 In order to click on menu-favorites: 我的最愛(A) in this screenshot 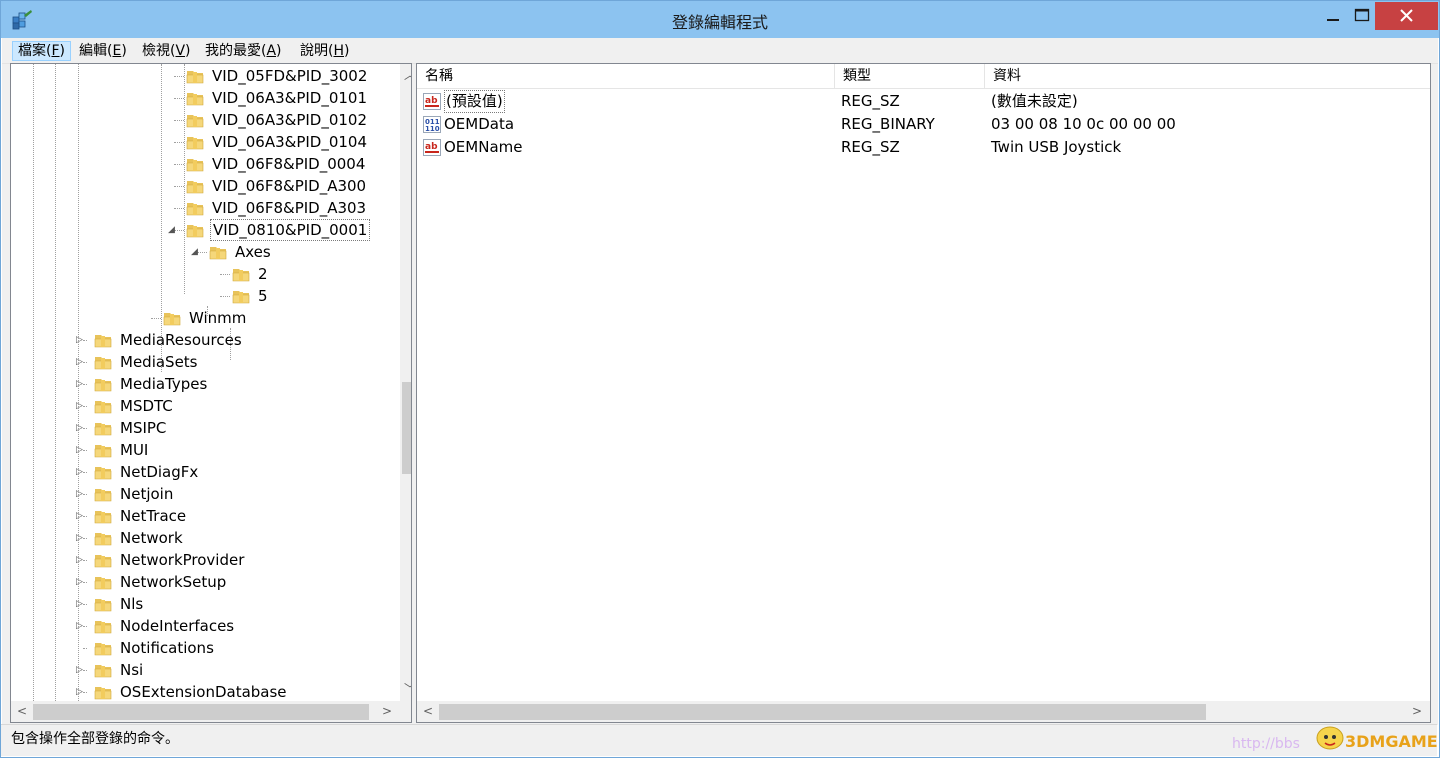, I will do `click(243, 51)`.